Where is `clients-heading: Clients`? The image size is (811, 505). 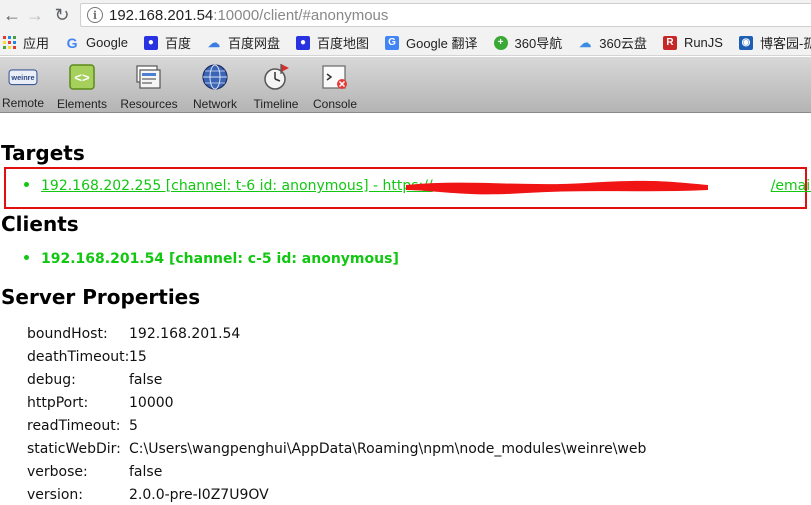
clients-heading: Clients is located at coordinates (40, 224).